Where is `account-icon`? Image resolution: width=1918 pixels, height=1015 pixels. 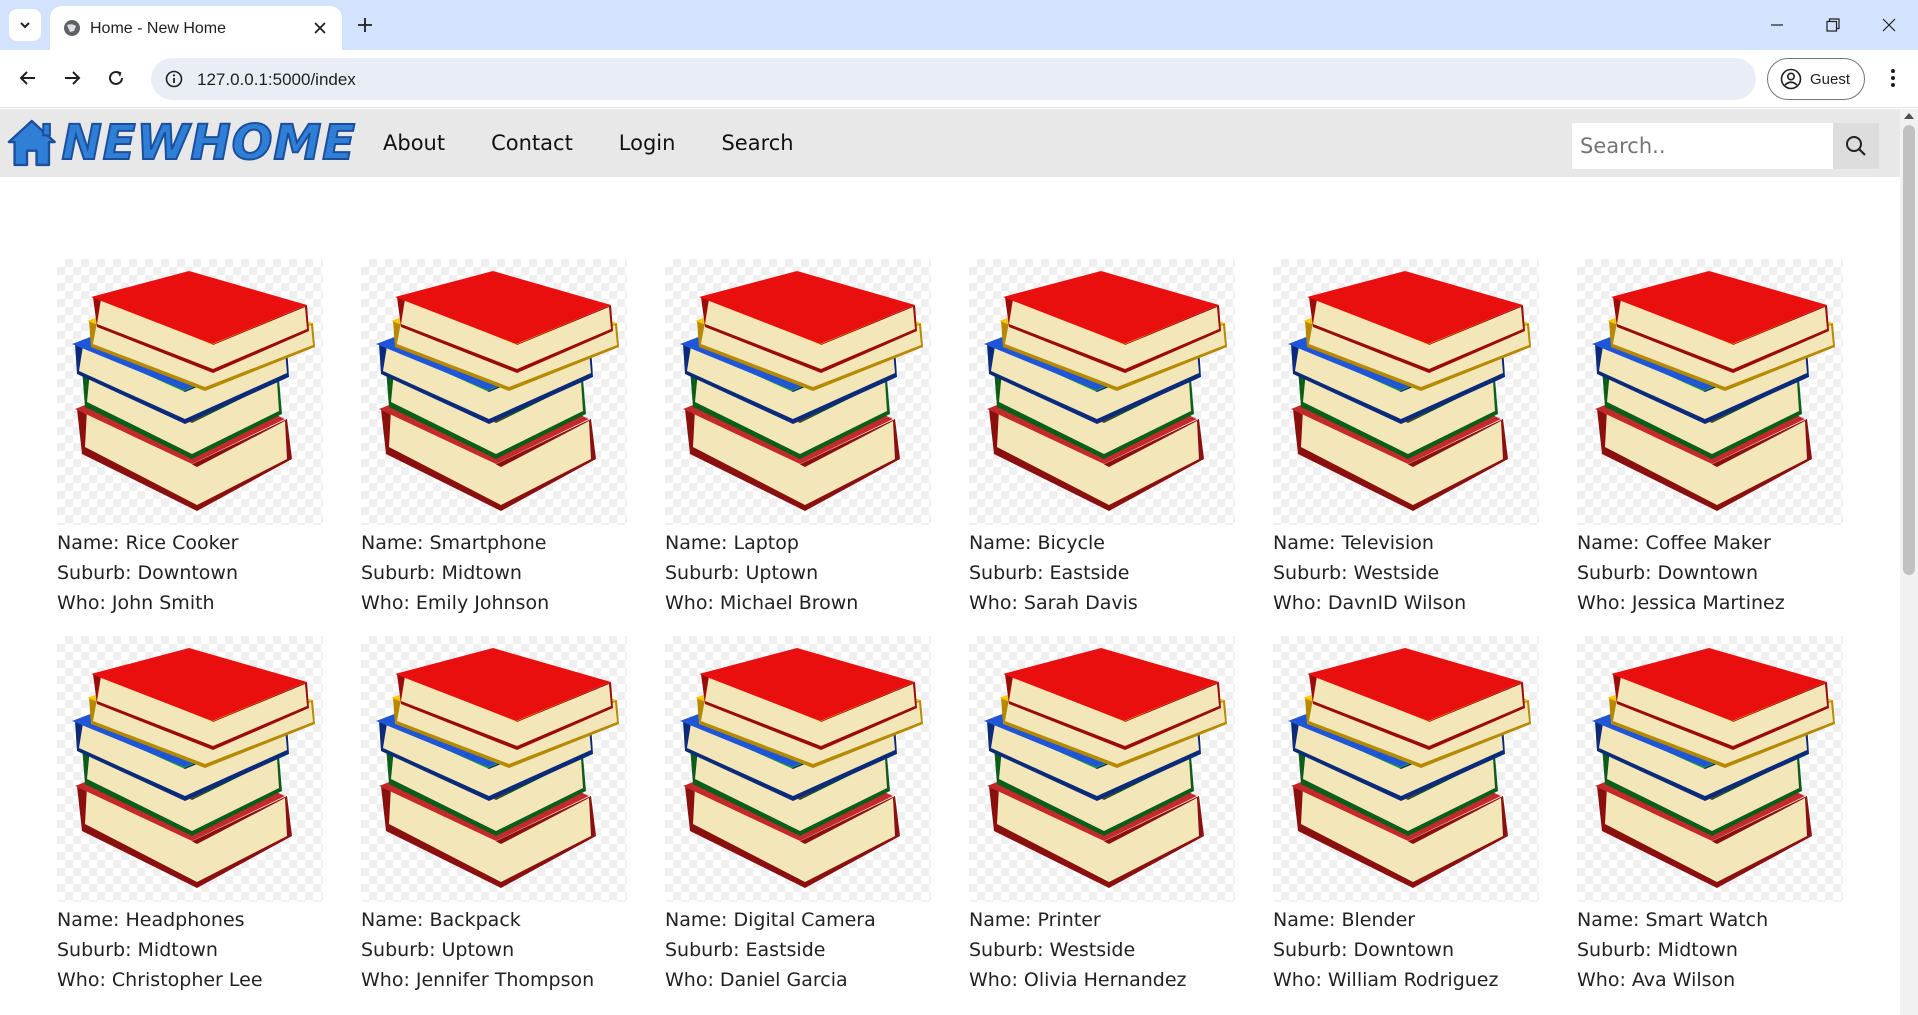 account-icon is located at coordinates (1791, 79).